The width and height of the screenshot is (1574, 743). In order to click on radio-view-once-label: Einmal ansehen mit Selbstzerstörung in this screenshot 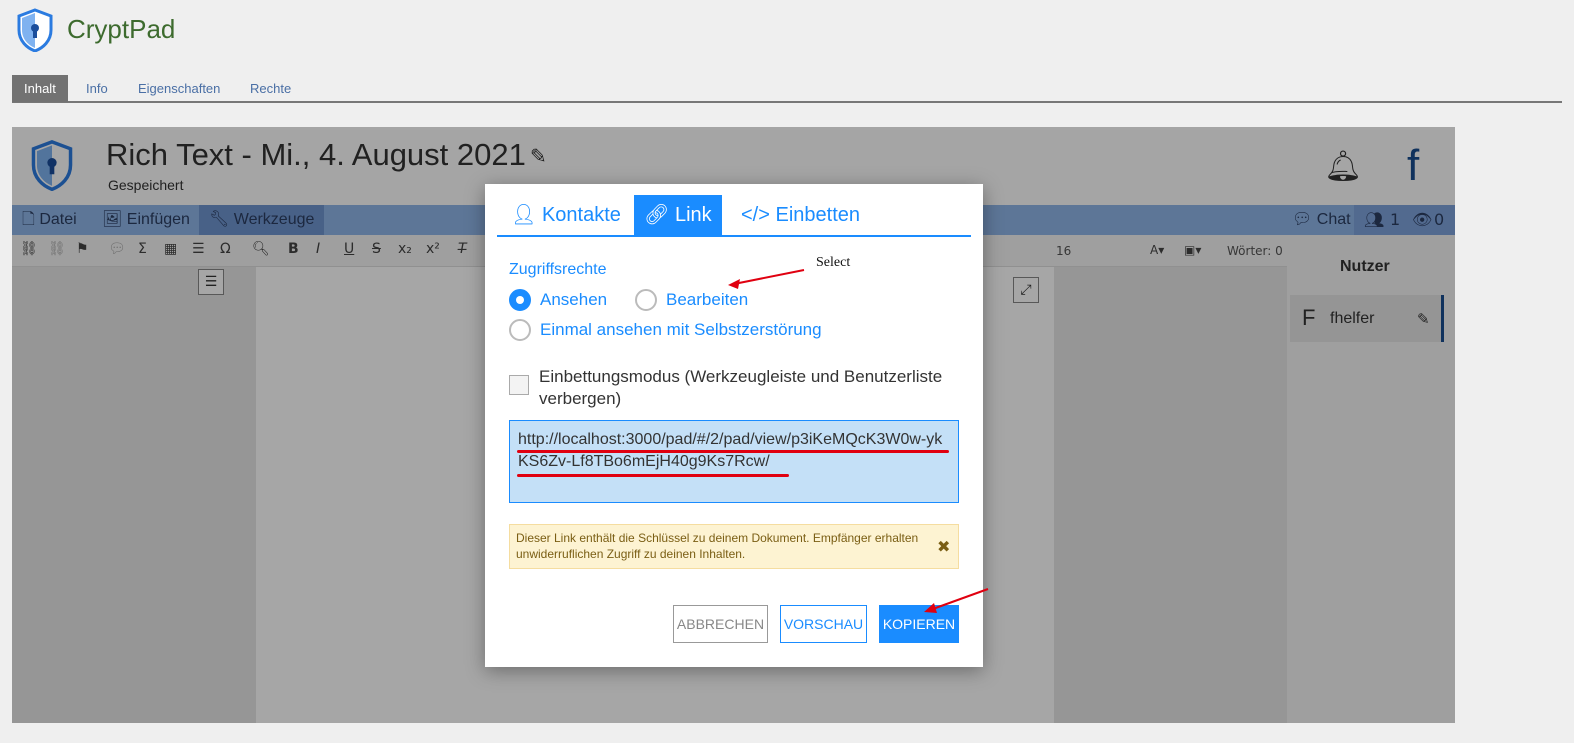, I will do `click(681, 330)`.